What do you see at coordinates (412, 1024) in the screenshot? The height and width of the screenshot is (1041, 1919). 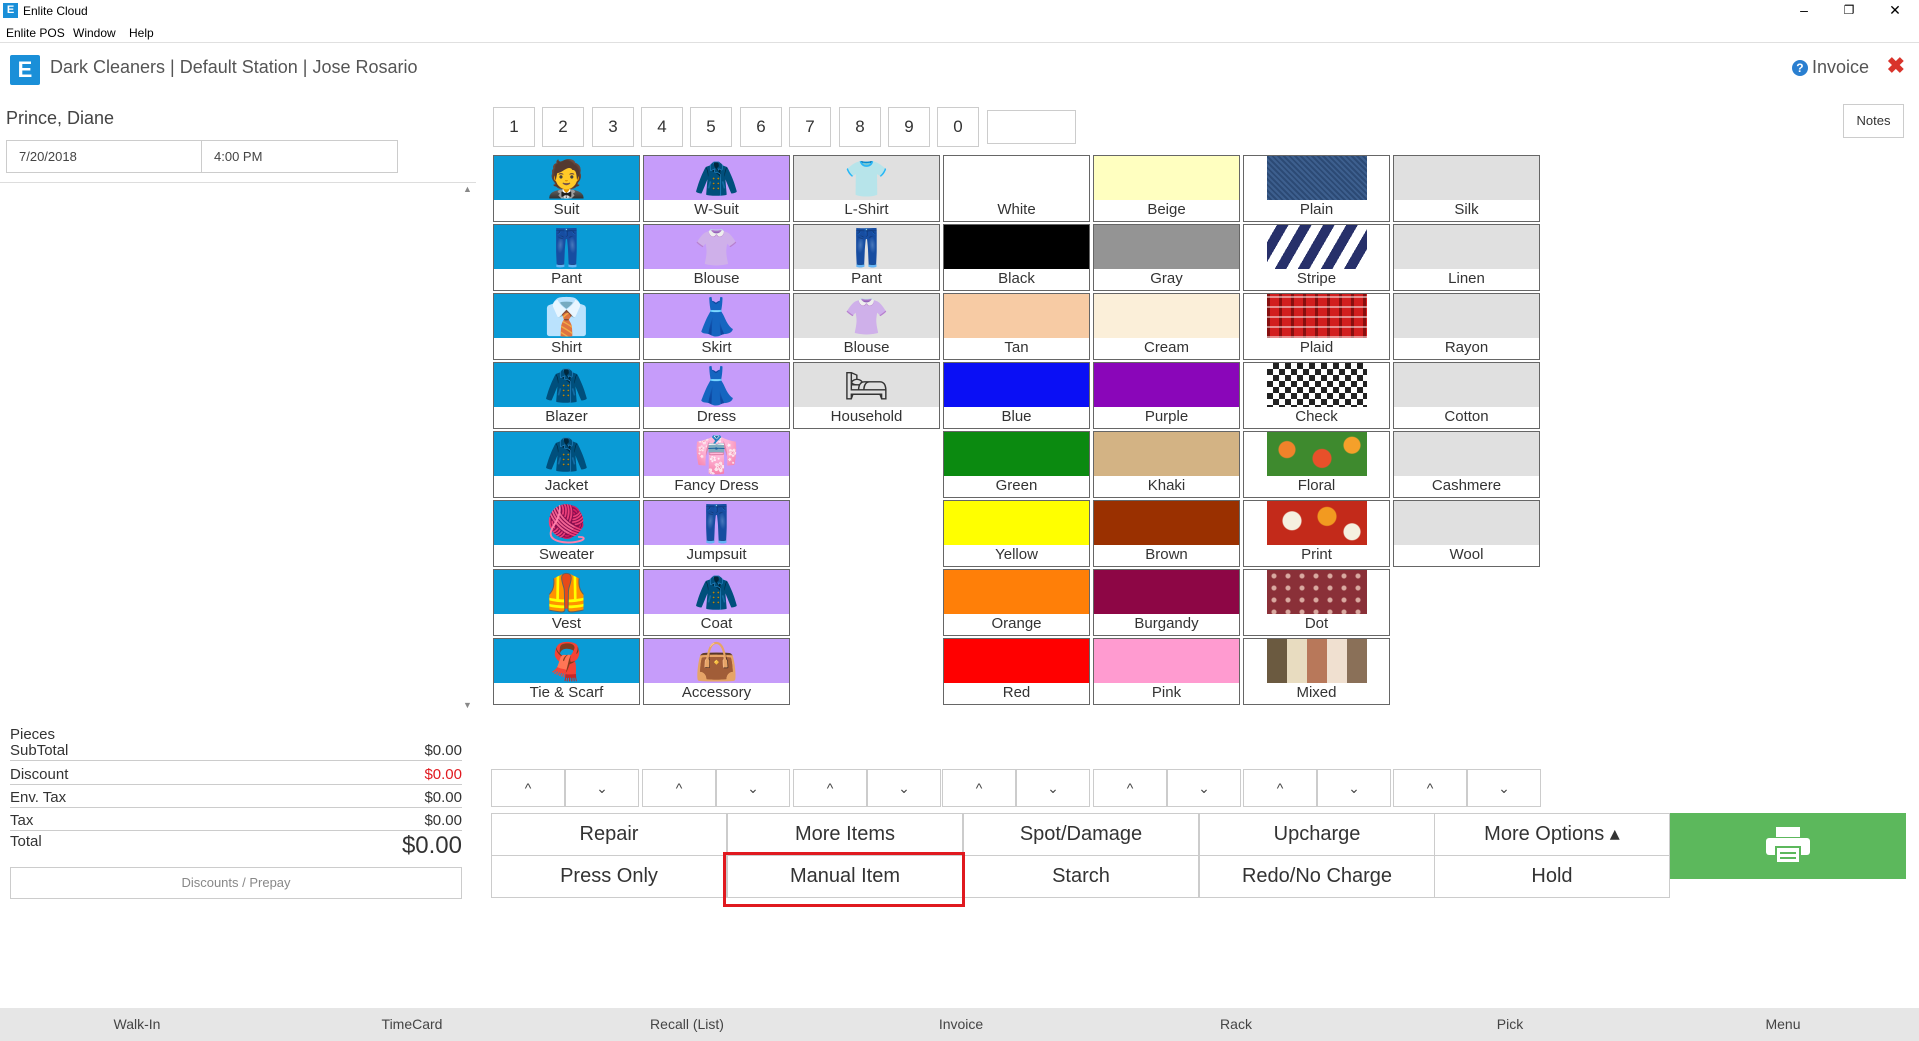 I see `nav-timecard: TimeCard` at bounding box center [412, 1024].